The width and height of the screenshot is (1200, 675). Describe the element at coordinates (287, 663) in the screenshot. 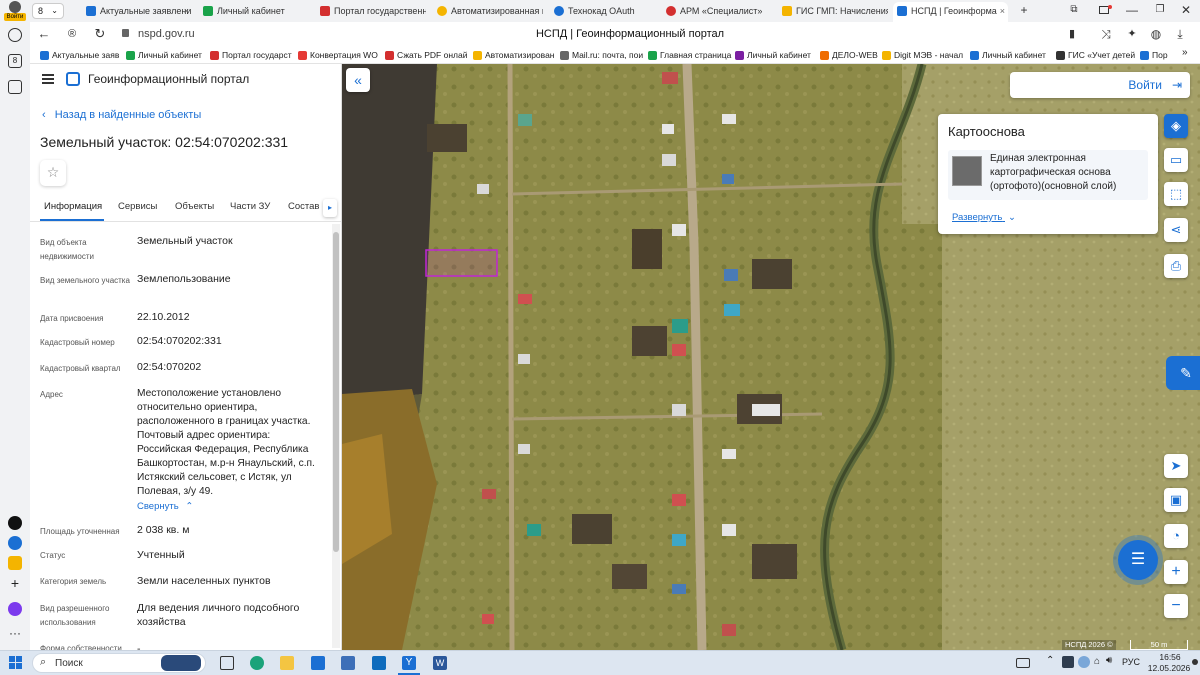

I see `file-explorer-icon` at that location.